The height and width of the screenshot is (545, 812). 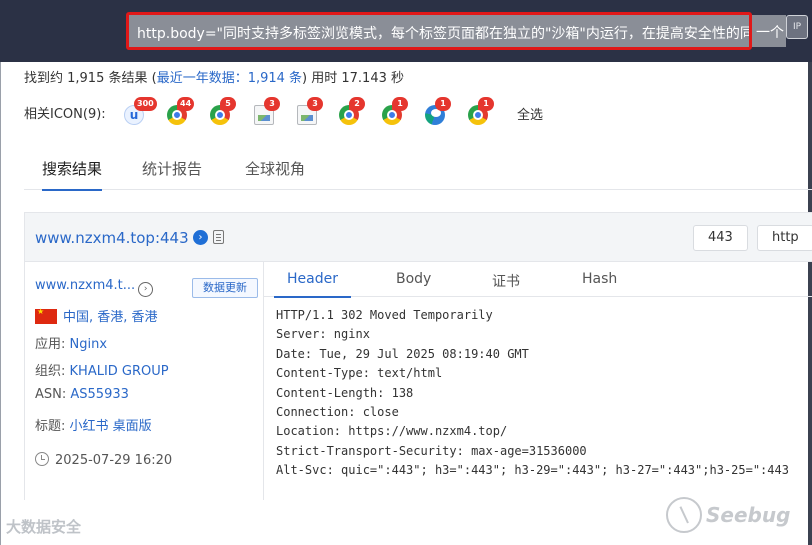 I want to click on location-row: 中国, 香港, 香港, so click(x=96, y=315).